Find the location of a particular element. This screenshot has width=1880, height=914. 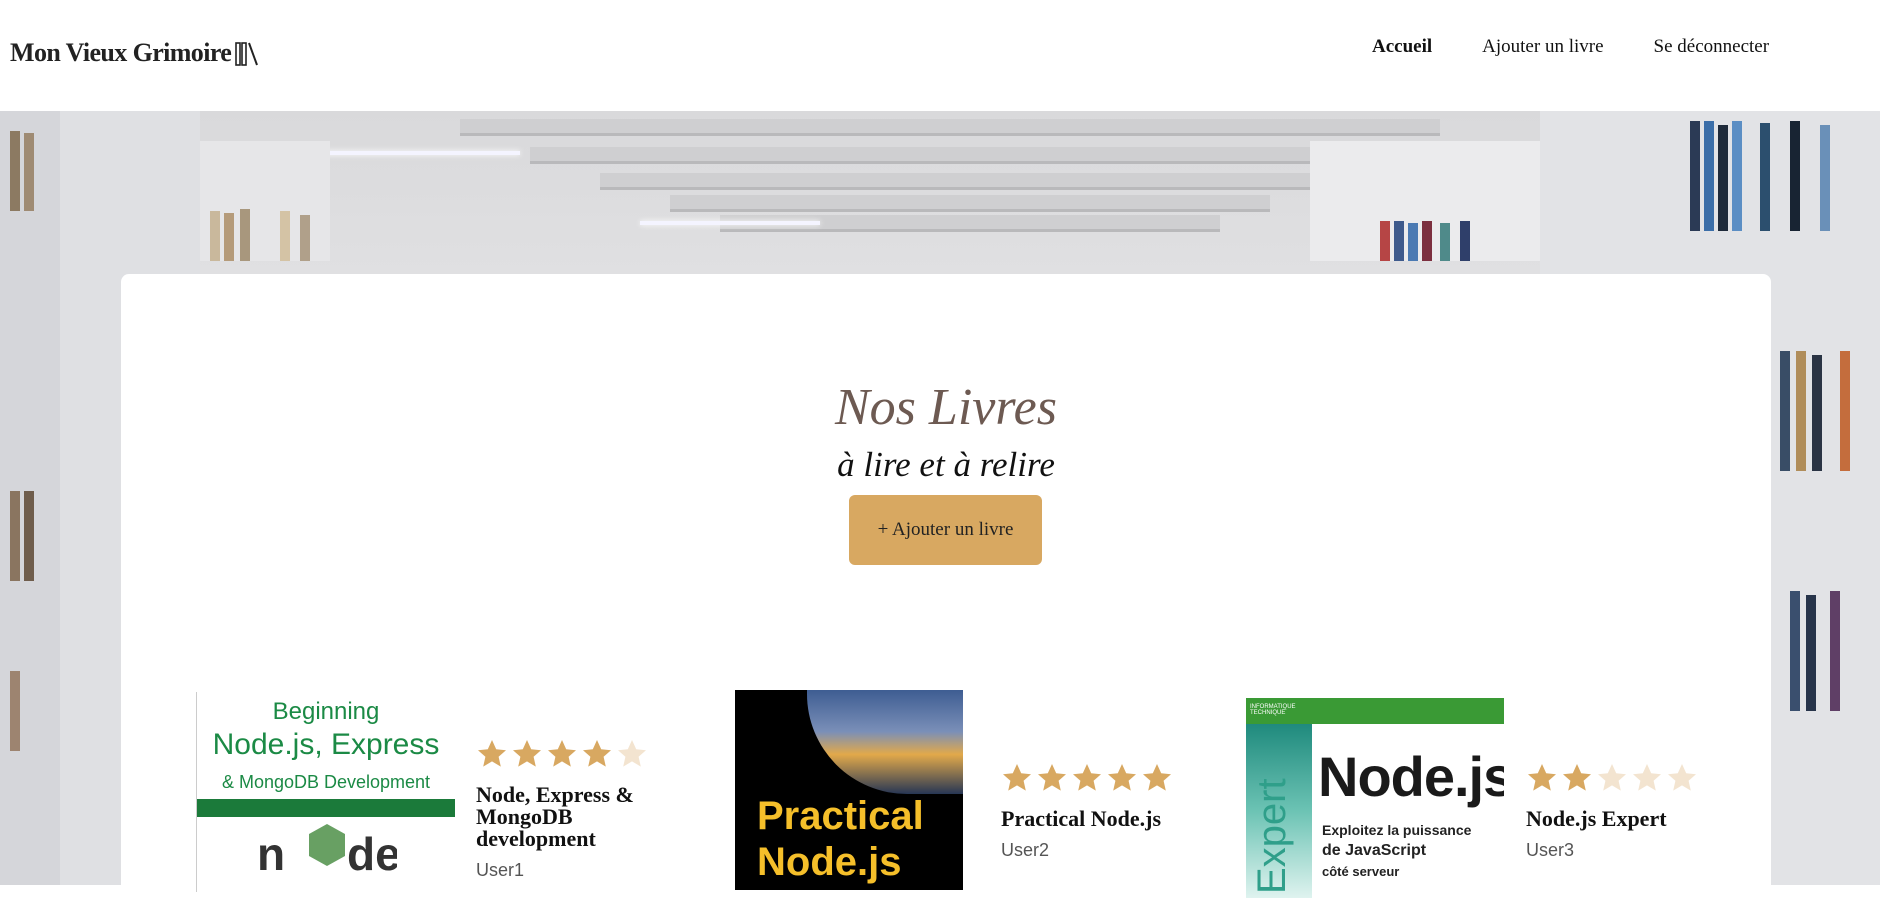

main-nav: Accueil Ajouter un livre Se déconnecter is located at coordinates (1595, 47).